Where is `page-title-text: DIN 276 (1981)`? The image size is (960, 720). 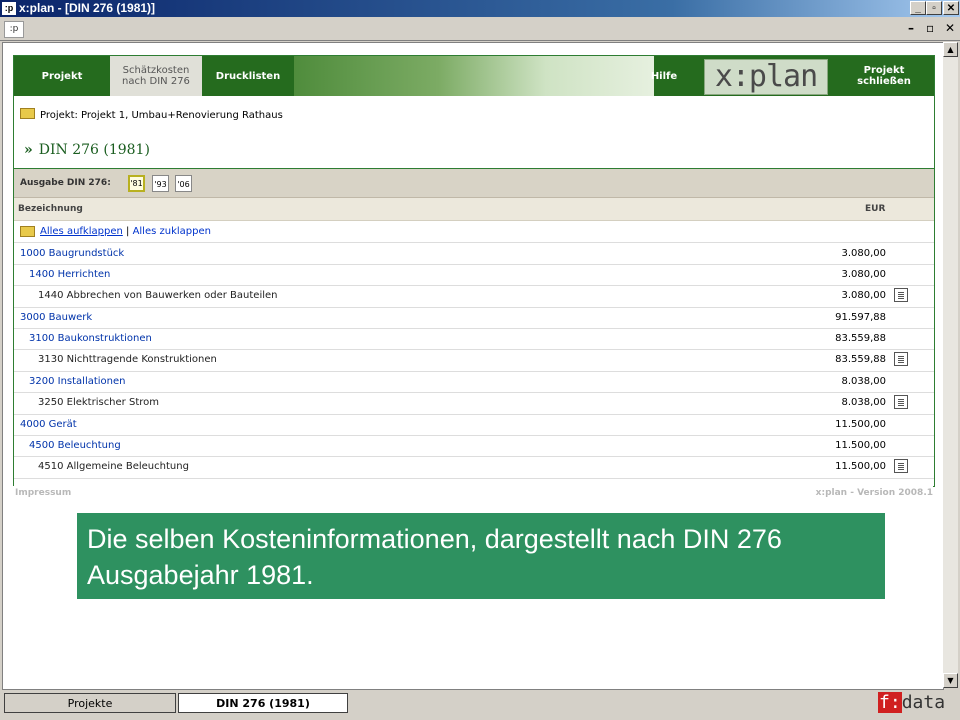 page-title-text: DIN 276 (1981) is located at coordinates (94, 150).